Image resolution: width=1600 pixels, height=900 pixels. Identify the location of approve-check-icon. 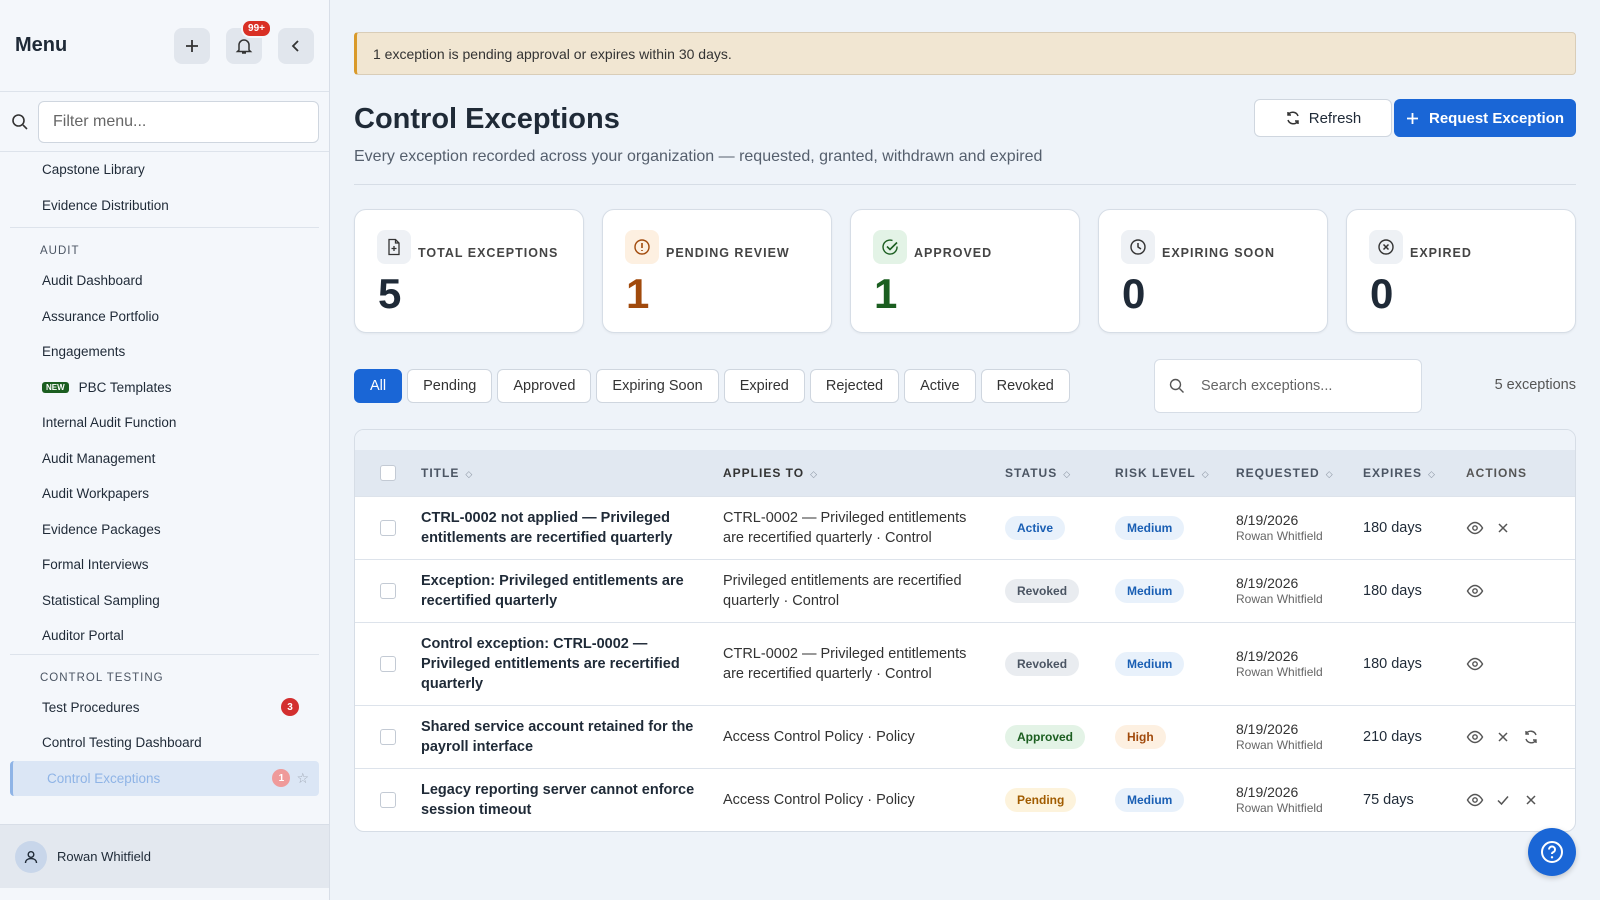
(1503, 800).